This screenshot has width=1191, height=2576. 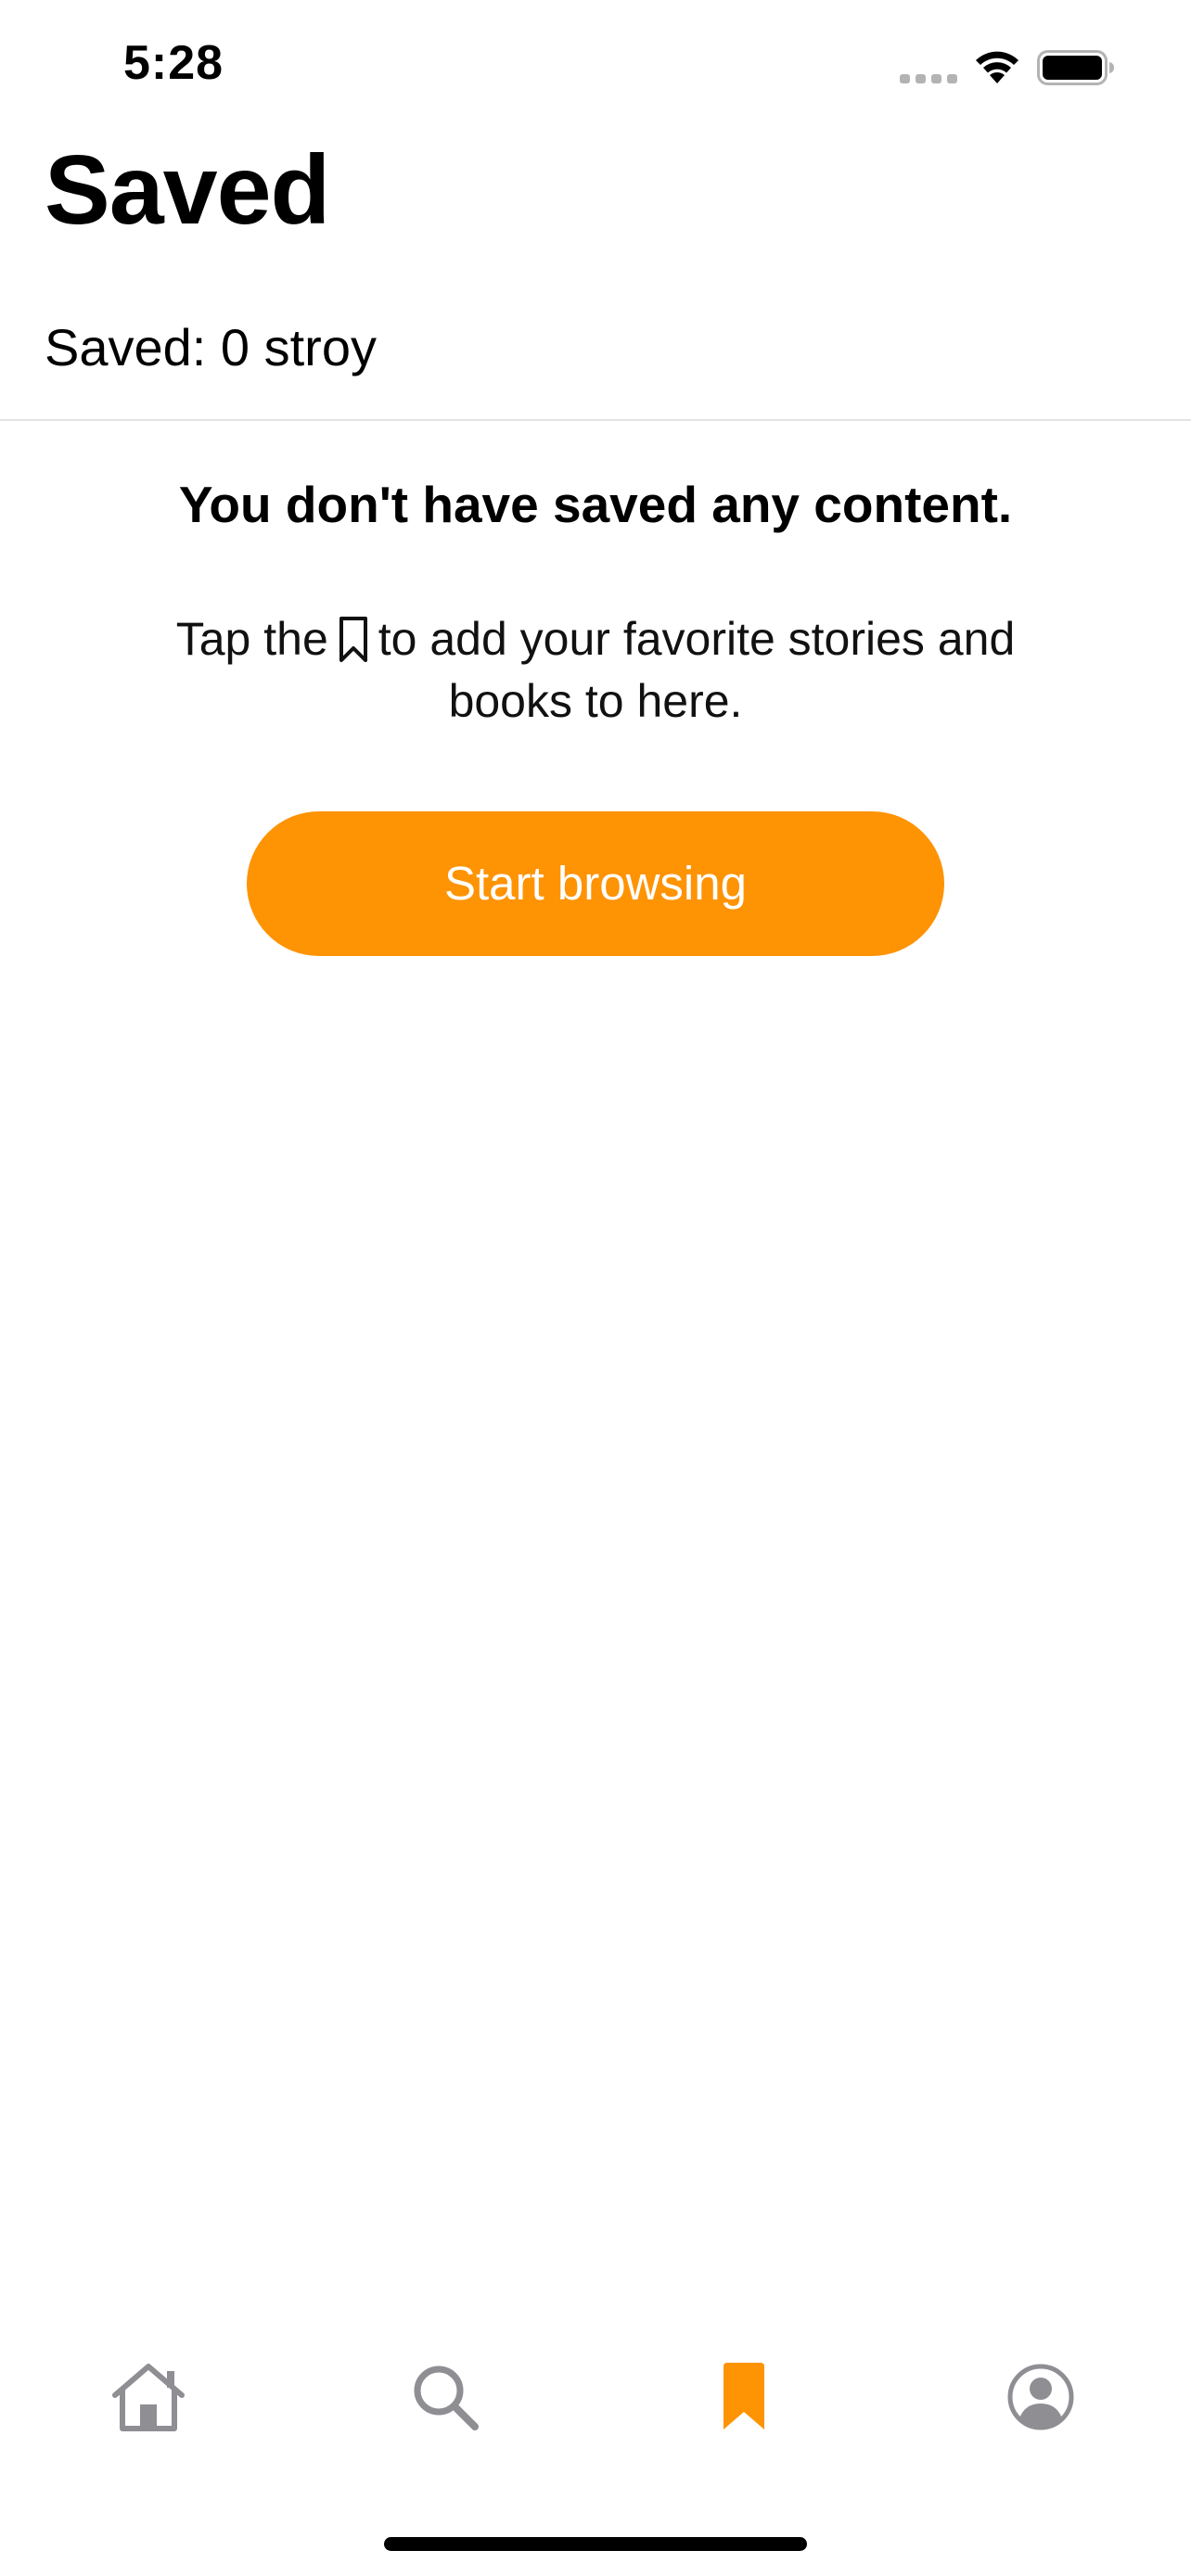 What do you see at coordinates (595, 2397) in the screenshot?
I see `tab-bar` at bounding box center [595, 2397].